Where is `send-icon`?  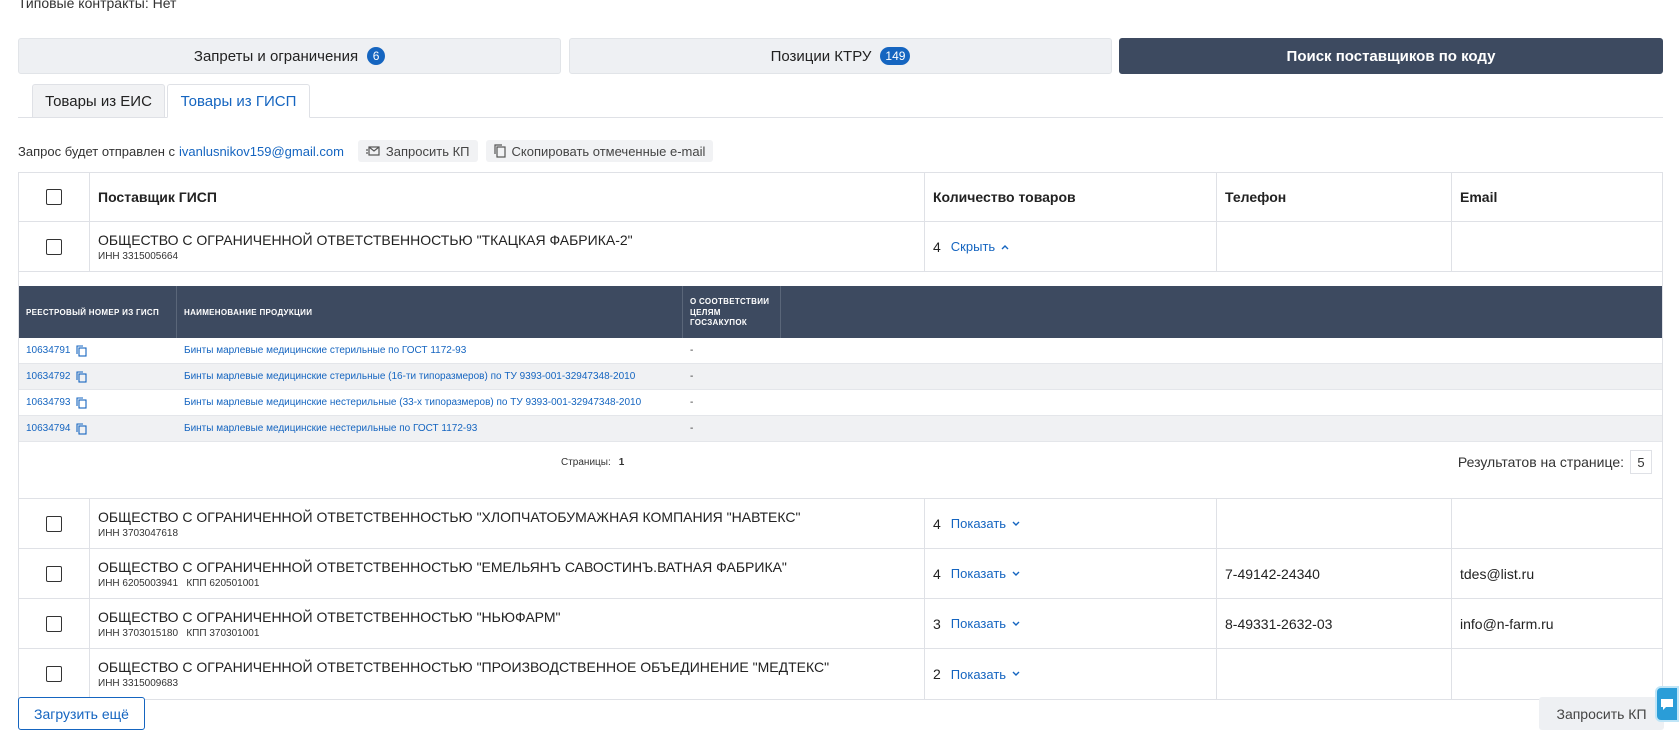 send-icon is located at coordinates (372, 150).